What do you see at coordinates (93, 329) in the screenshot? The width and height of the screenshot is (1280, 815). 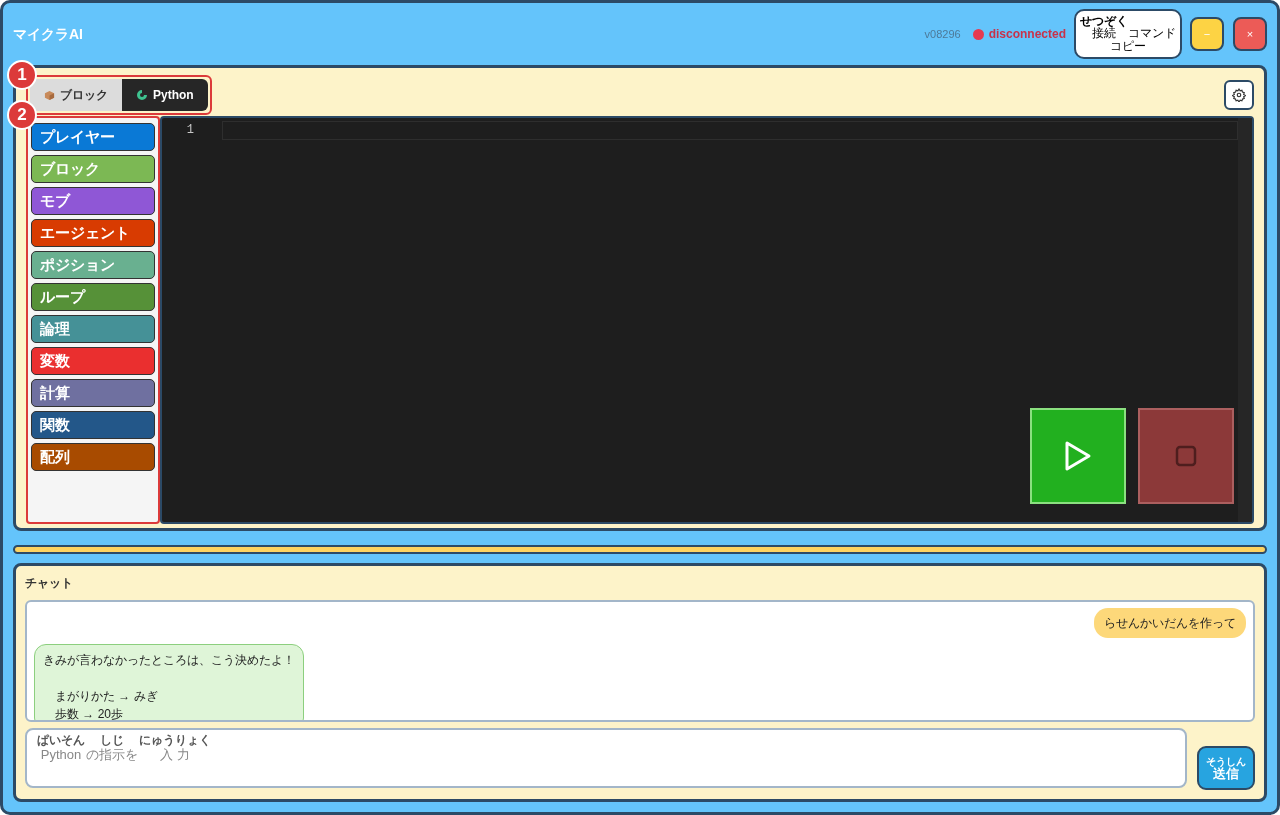 I see `category-button: 論理` at bounding box center [93, 329].